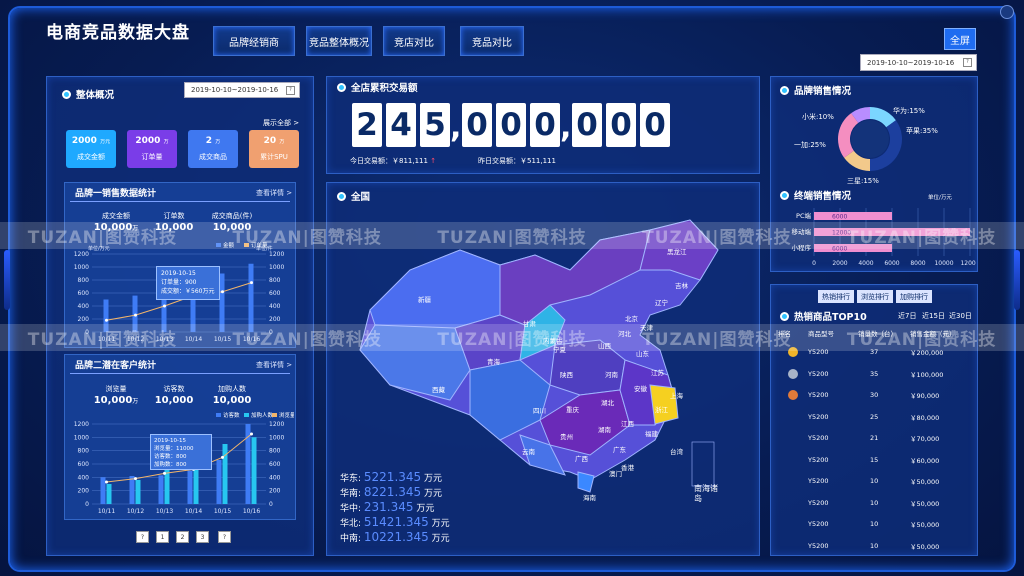 This screenshot has height=576, width=1024. Describe the element at coordinates (559, 349) in the screenshot. I see `province-label: 宁夏` at that location.